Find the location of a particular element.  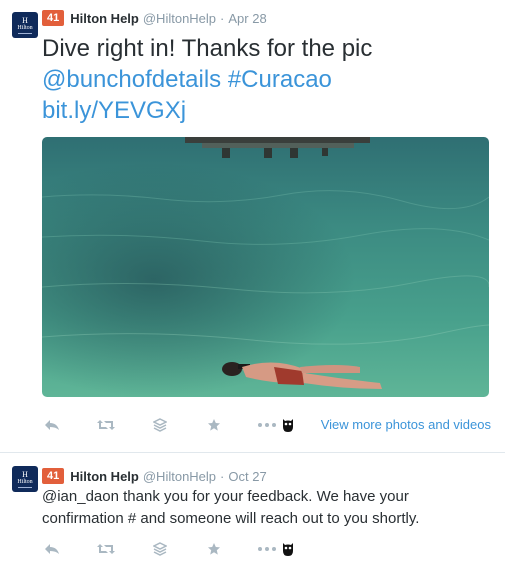

tweet-text-main: Dive right in! Thanks for the pic is located at coordinates (207, 48).